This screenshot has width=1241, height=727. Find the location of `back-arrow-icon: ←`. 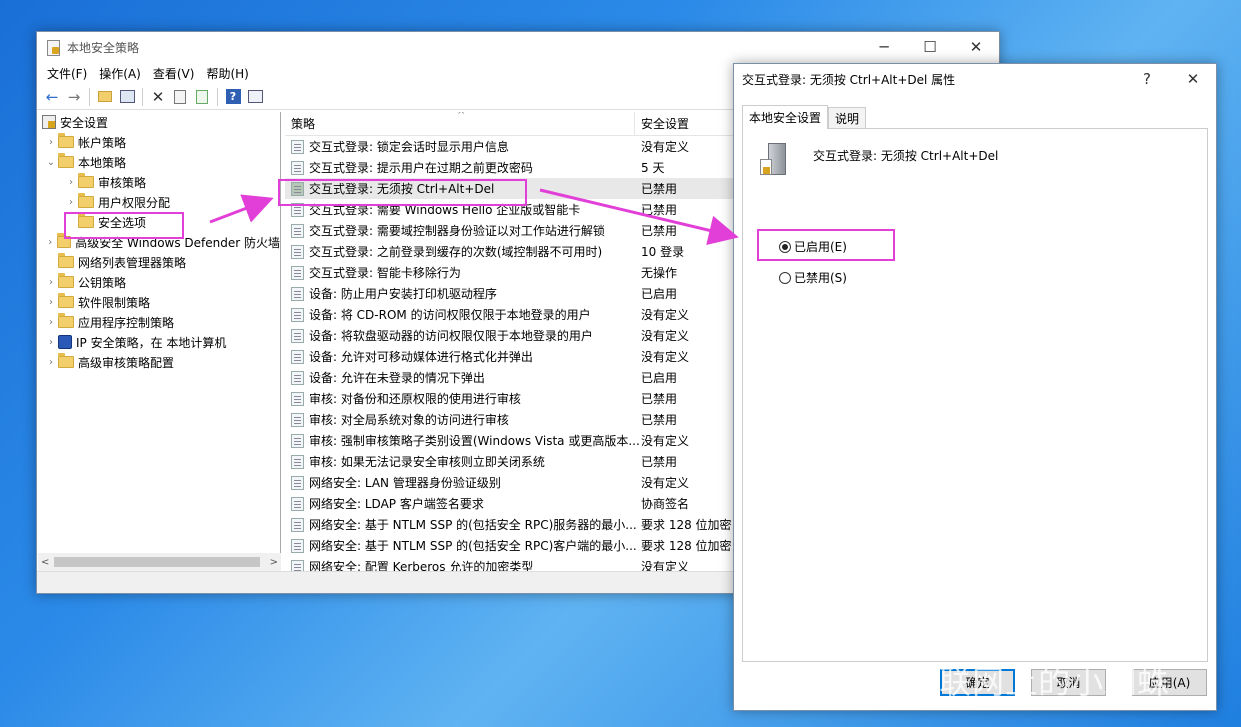

back-arrow-icon: ← is located at coordinates (52, 97).